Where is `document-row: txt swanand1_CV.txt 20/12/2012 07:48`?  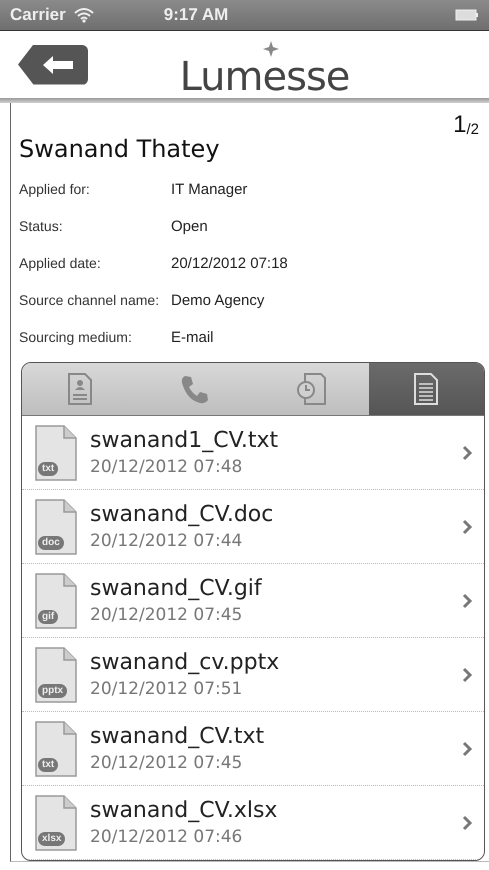
document-row: txt swanand1_CV.txt 20/12/2012 07:48 is located at coordinates (253, 453).